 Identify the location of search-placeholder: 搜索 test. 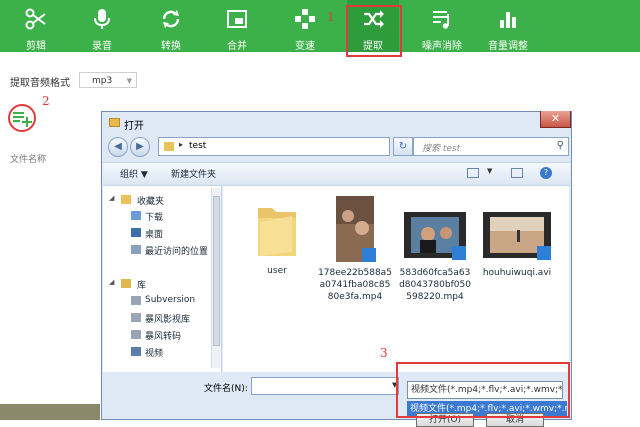
(441, 149).